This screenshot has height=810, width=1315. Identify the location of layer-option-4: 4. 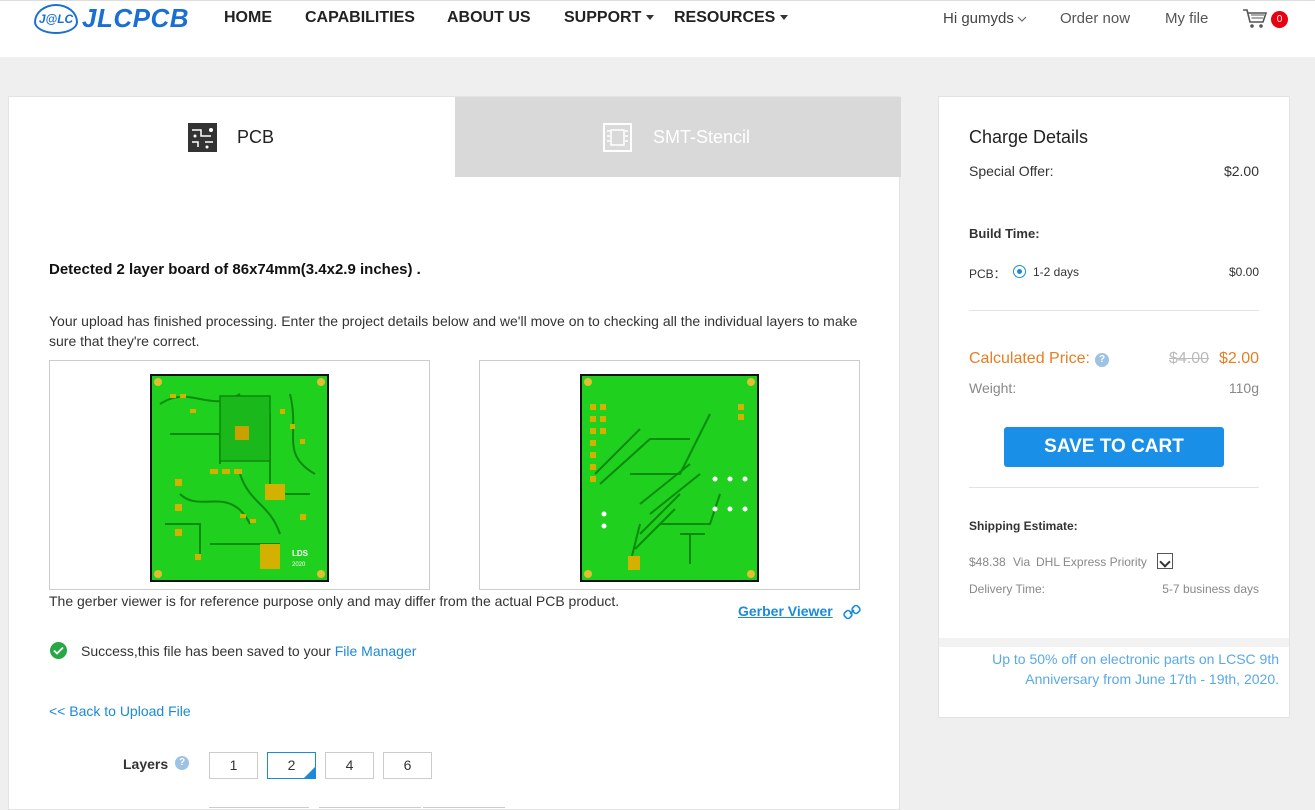
(349, 765).